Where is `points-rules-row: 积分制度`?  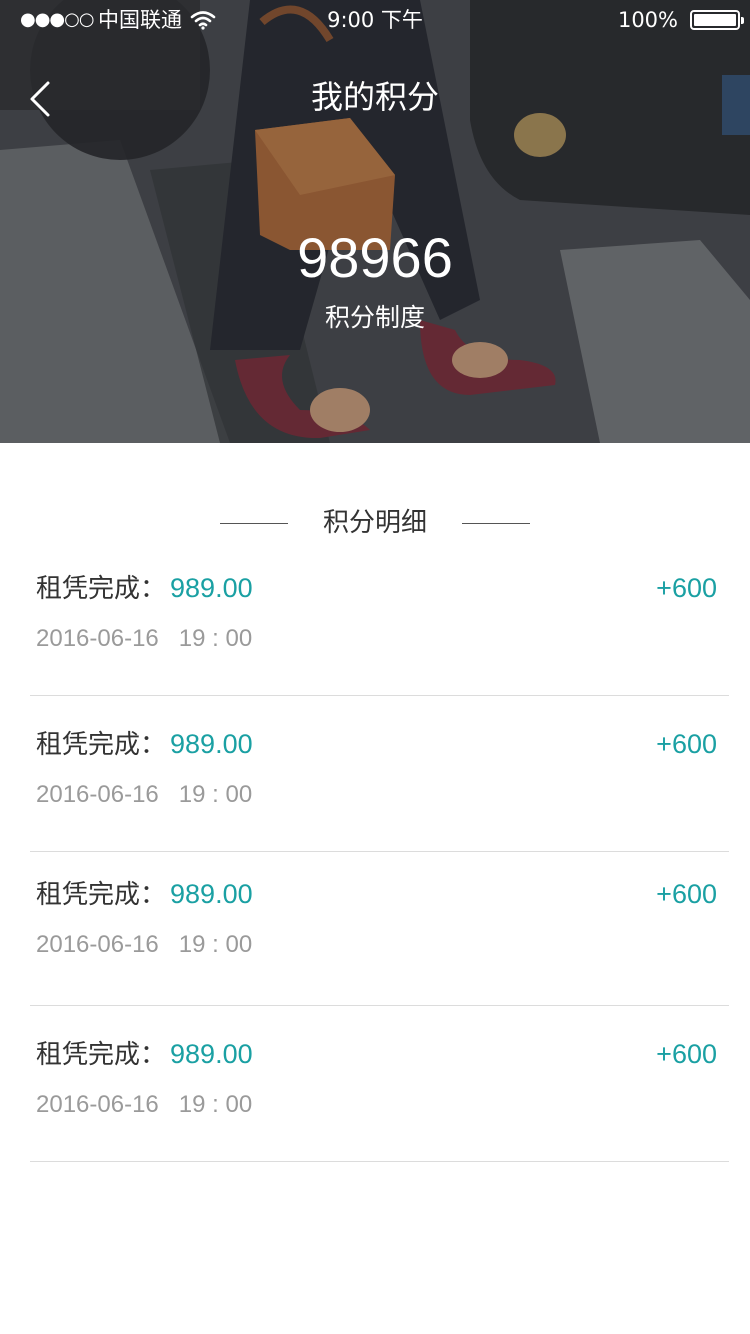 points-rules-row: 积分制度 is located at coordinates (375, 318).